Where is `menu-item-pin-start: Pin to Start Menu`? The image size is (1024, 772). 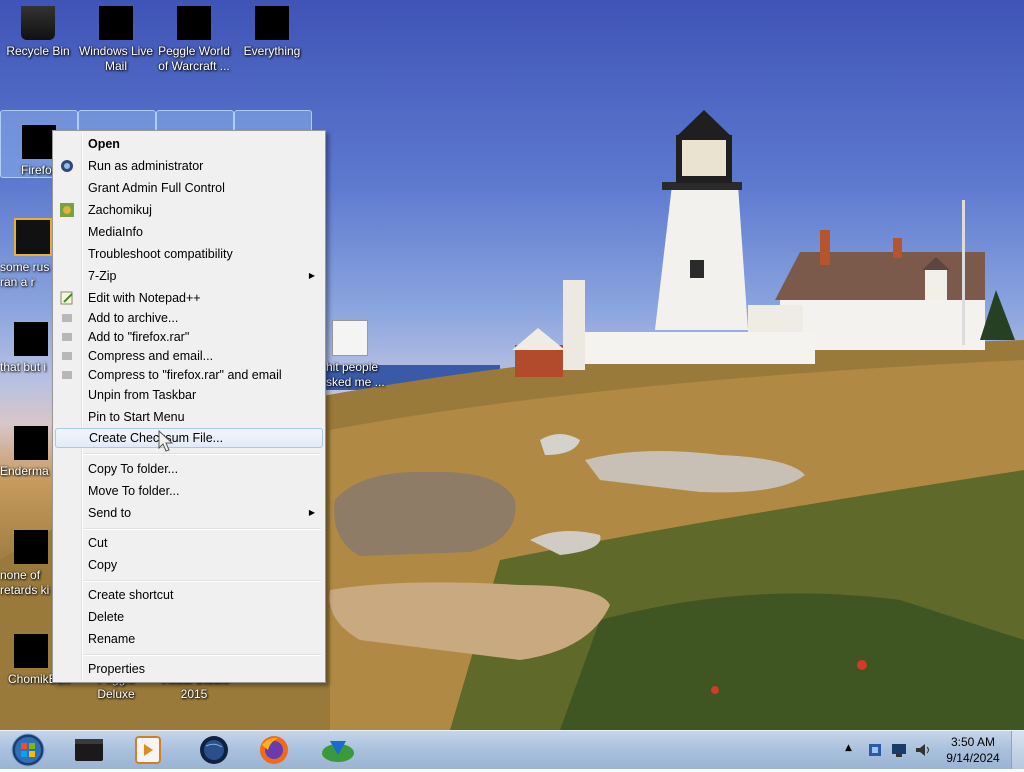
menu-item-pin-start: Pin to Start Menu is located at coordinates (189, 417).